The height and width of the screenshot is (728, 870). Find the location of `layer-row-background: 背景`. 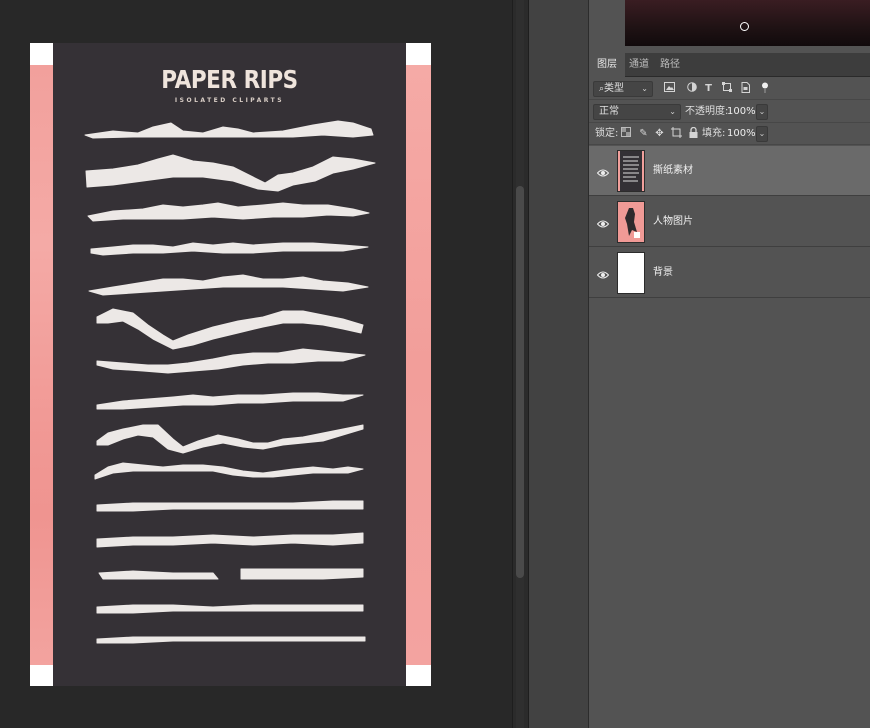

layer-row-background: 背景 is located at coordinates (729, 273).